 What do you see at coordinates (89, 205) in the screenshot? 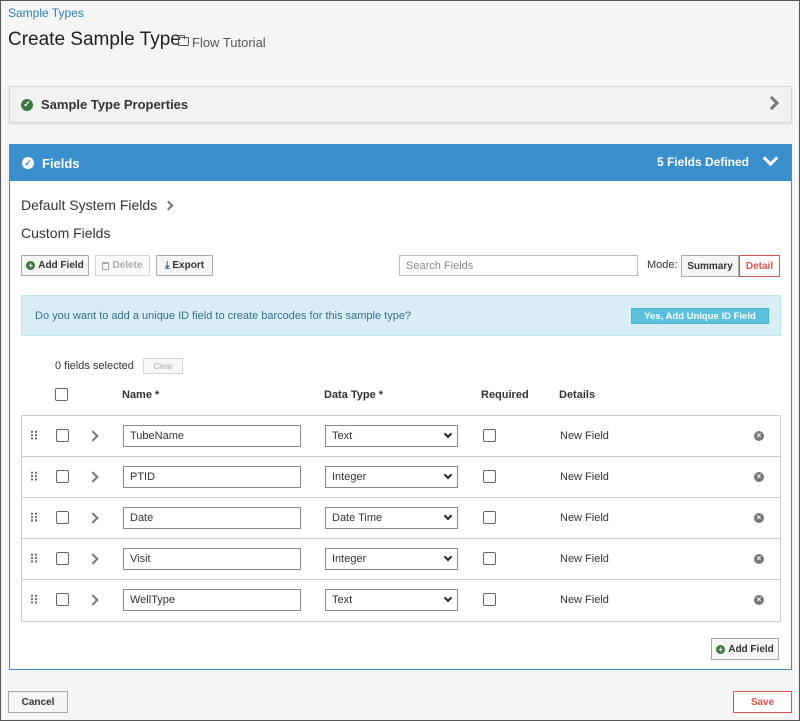
I see `system-fields-label: Default System Fields` at bounding box center [89, 205].